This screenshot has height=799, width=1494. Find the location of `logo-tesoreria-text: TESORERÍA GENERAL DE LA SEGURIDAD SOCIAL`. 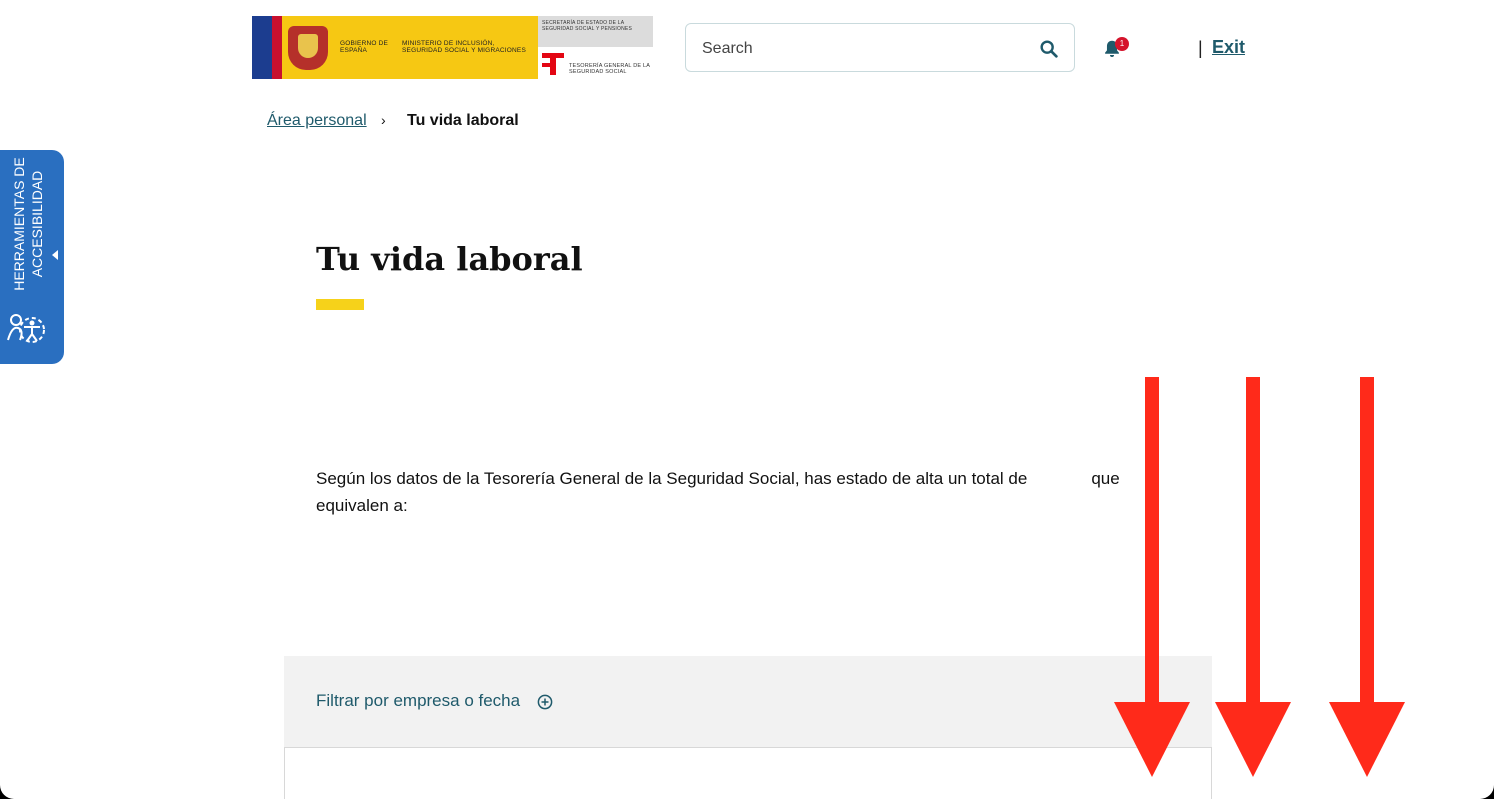

logo-tesoreria-text: TESORERÍA GENERAL DE LA SEGURIDAD SOCIAL is located at coordinates (609, 69).